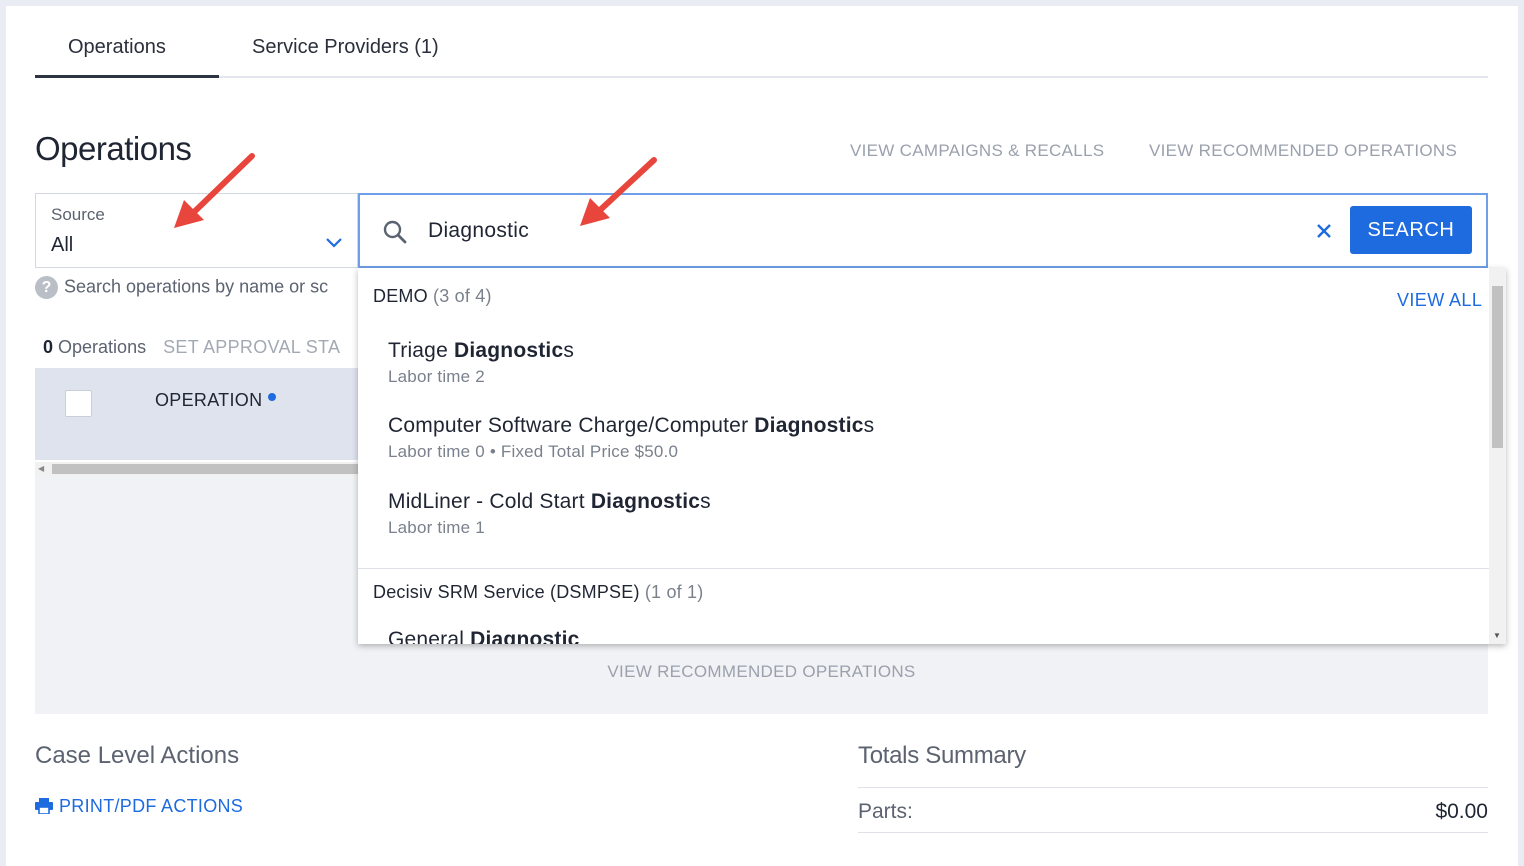  What do you see at coordinates (78, 403) in the screenshot?
I see `select-all-checkbox` at bounding box center [78, 403].